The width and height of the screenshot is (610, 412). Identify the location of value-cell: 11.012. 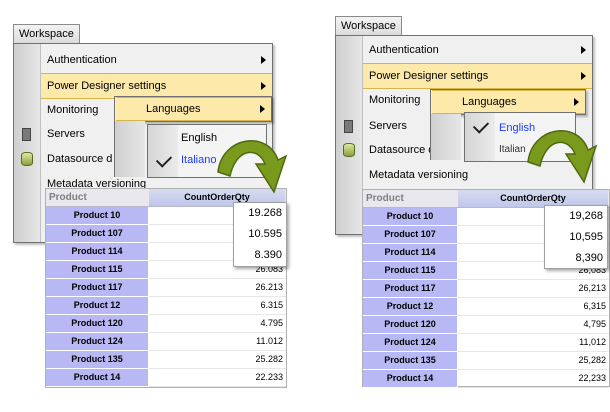
(217, 342).